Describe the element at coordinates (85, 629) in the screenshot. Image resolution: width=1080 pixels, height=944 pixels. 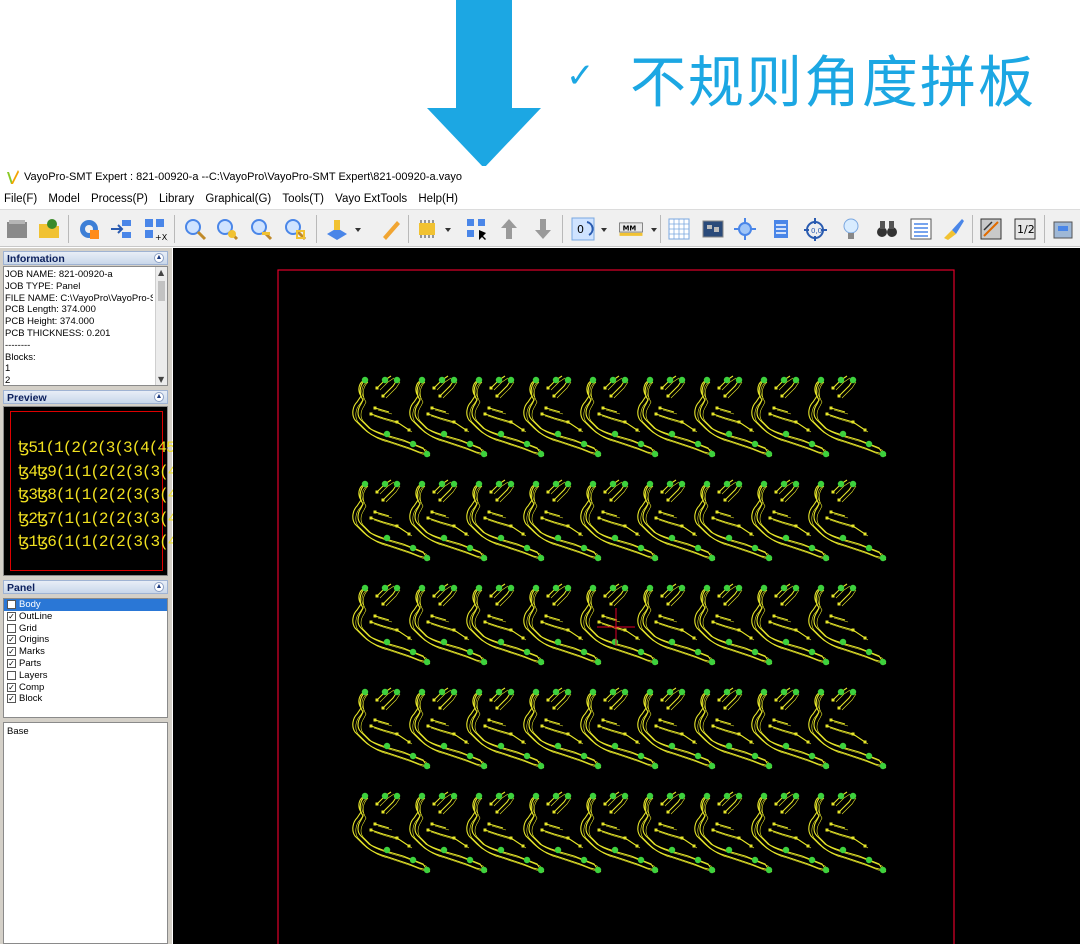
I see `panel-item-grid: Grid` at that location.